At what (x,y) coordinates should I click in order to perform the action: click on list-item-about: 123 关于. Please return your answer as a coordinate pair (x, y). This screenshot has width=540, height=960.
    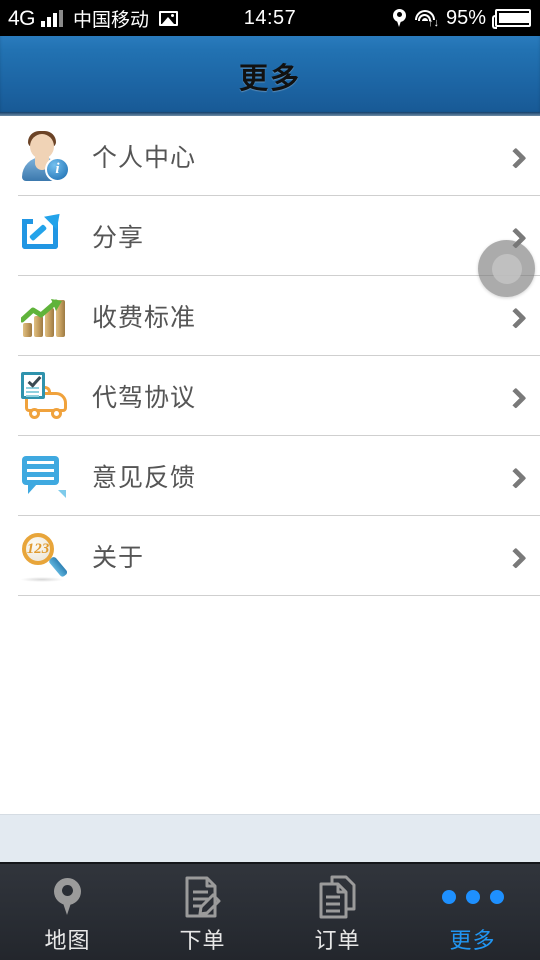
    Looking at the image, I should click on (270, 556).